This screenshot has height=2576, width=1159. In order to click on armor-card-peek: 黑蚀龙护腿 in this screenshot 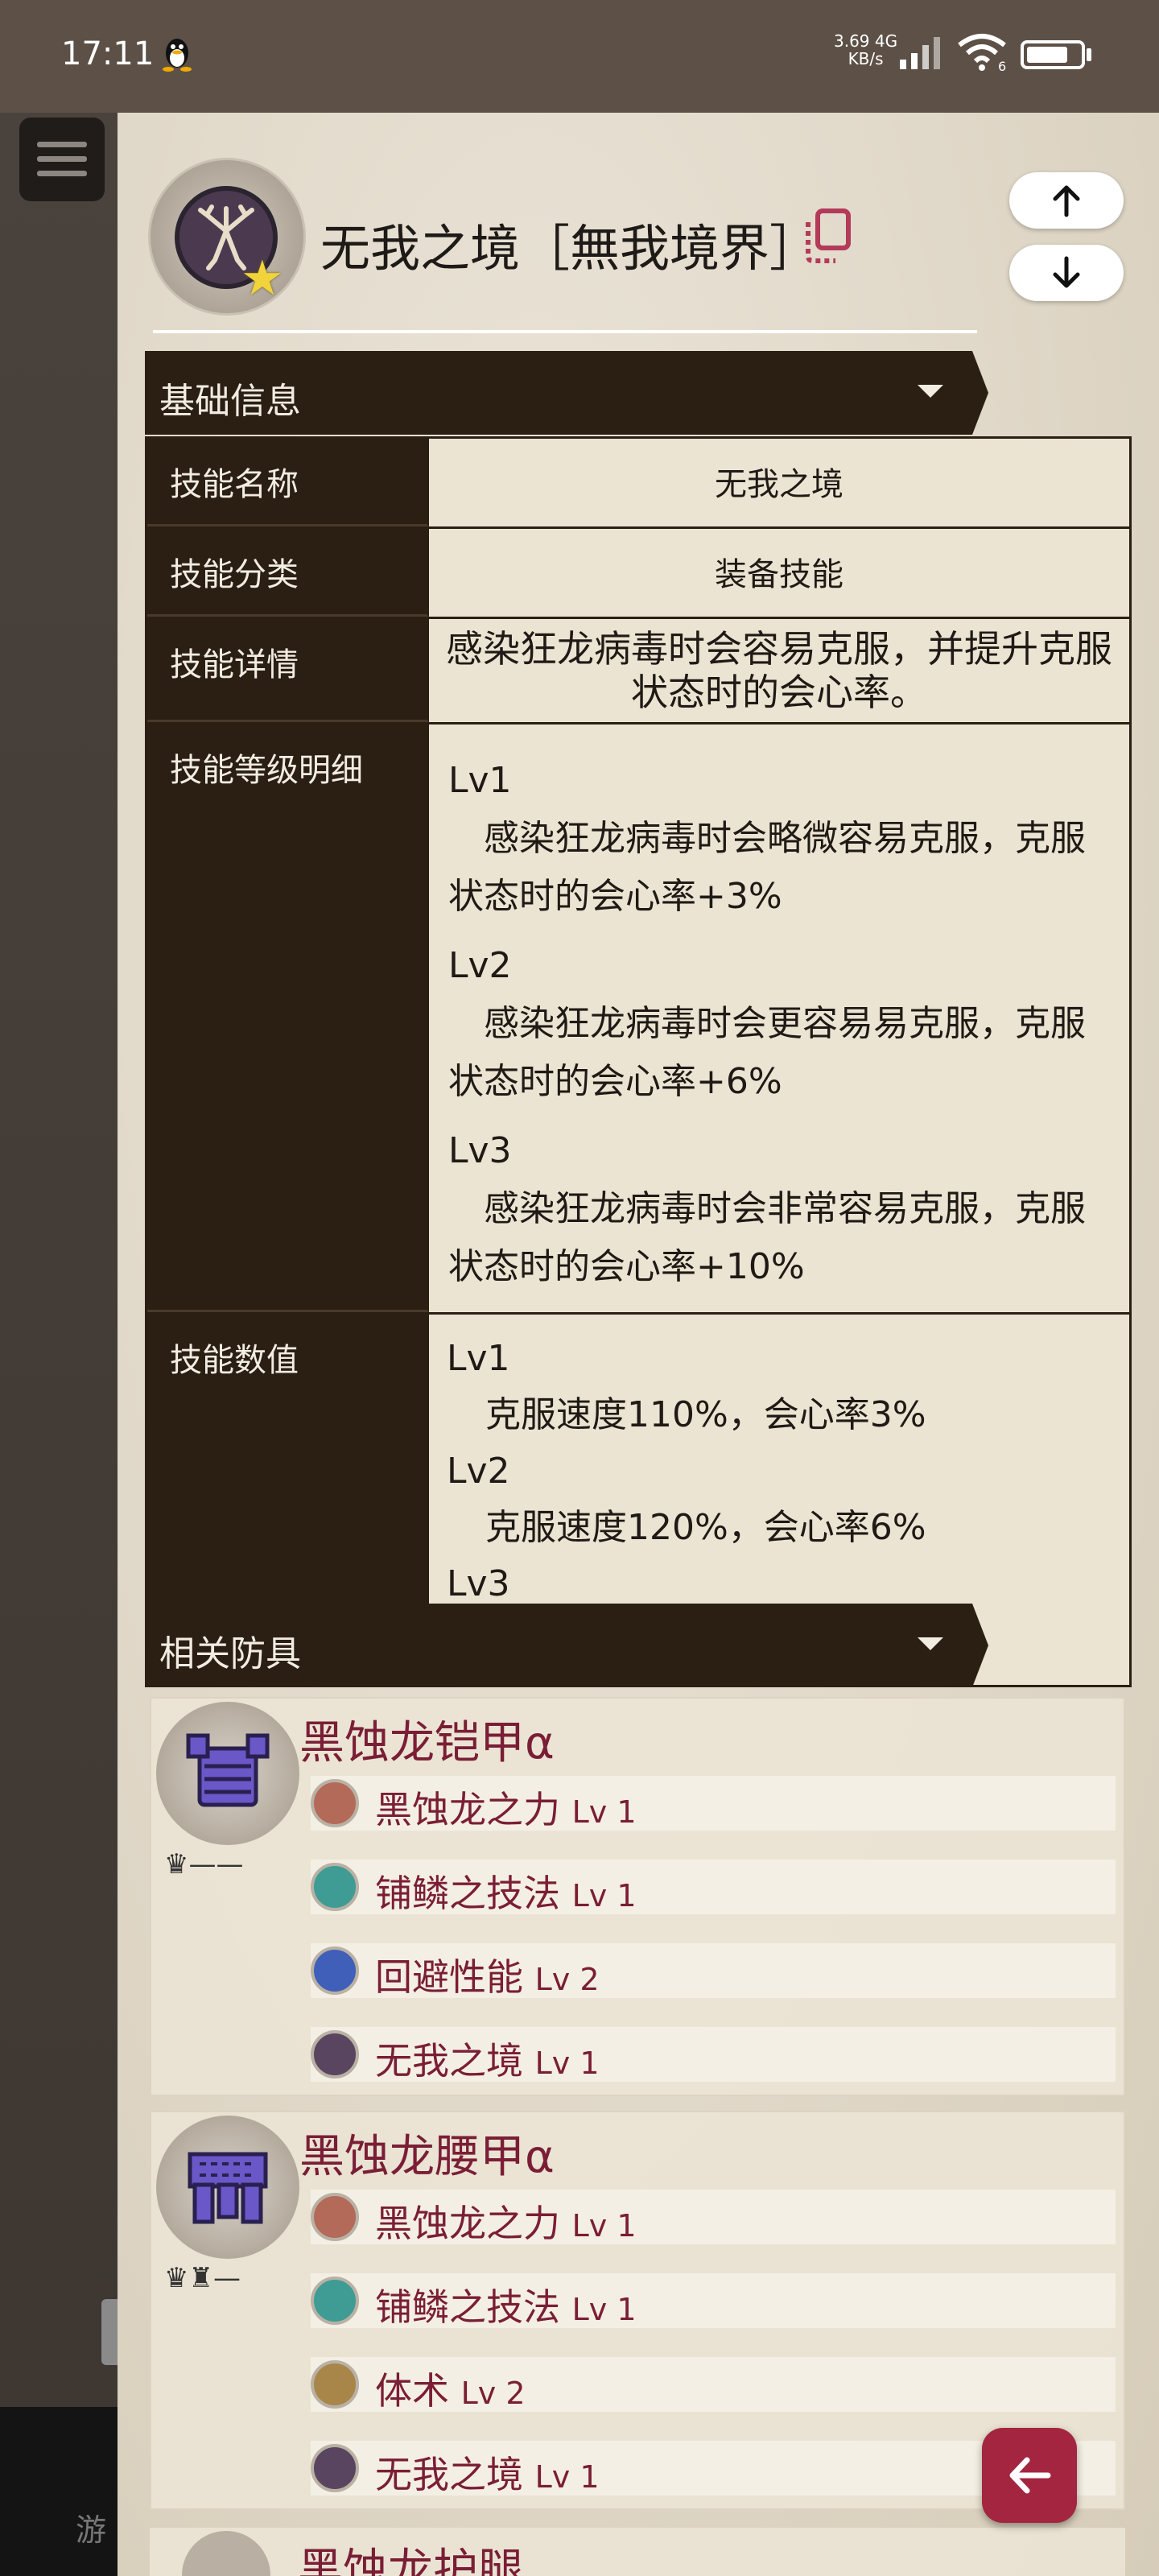, I will do `click(637, 2552)`.